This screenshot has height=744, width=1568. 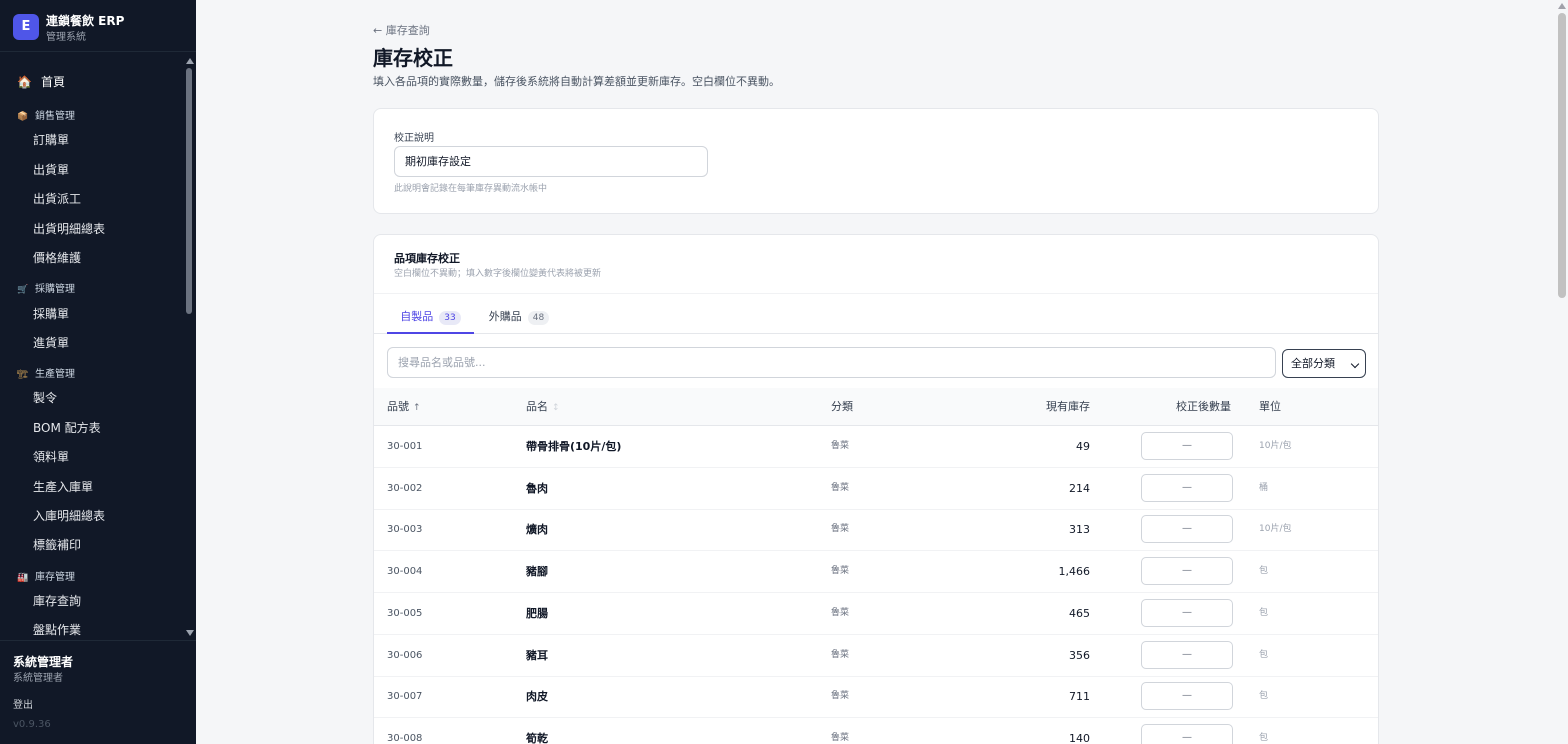 What do you see at coordinates (417, 316) in the screenshot?
I see `tab-label: 自製品` at bounding box center [417, 316].